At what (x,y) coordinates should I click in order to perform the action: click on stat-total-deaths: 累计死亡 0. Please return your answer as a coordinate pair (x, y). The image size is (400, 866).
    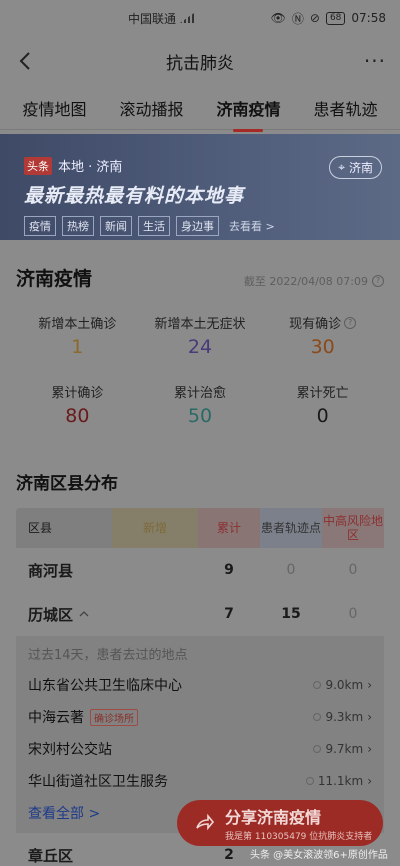
    Looking at the image, I should click on (322, 404).